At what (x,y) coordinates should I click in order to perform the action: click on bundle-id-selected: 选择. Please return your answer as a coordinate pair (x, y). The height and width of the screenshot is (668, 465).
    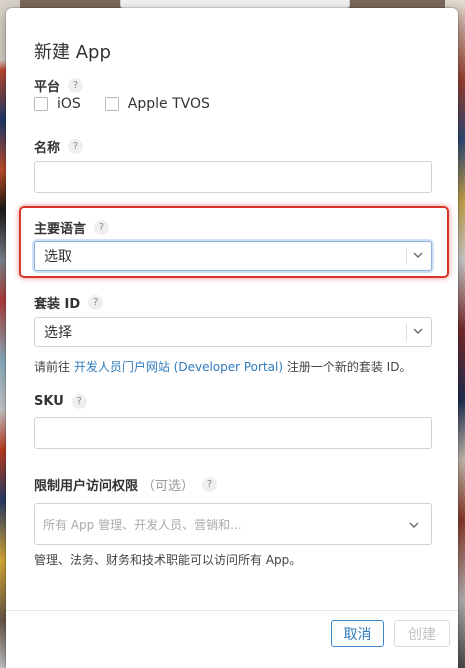
    Looking at the image, I should click on (58, 333).